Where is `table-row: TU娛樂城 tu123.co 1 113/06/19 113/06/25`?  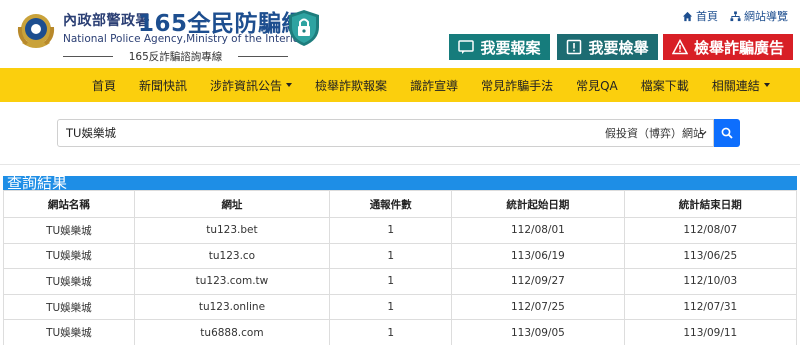
table-row: TU娛樂城 tu123.co 1 113/06/19 113/06/25 is located at coordinates (400, 256).